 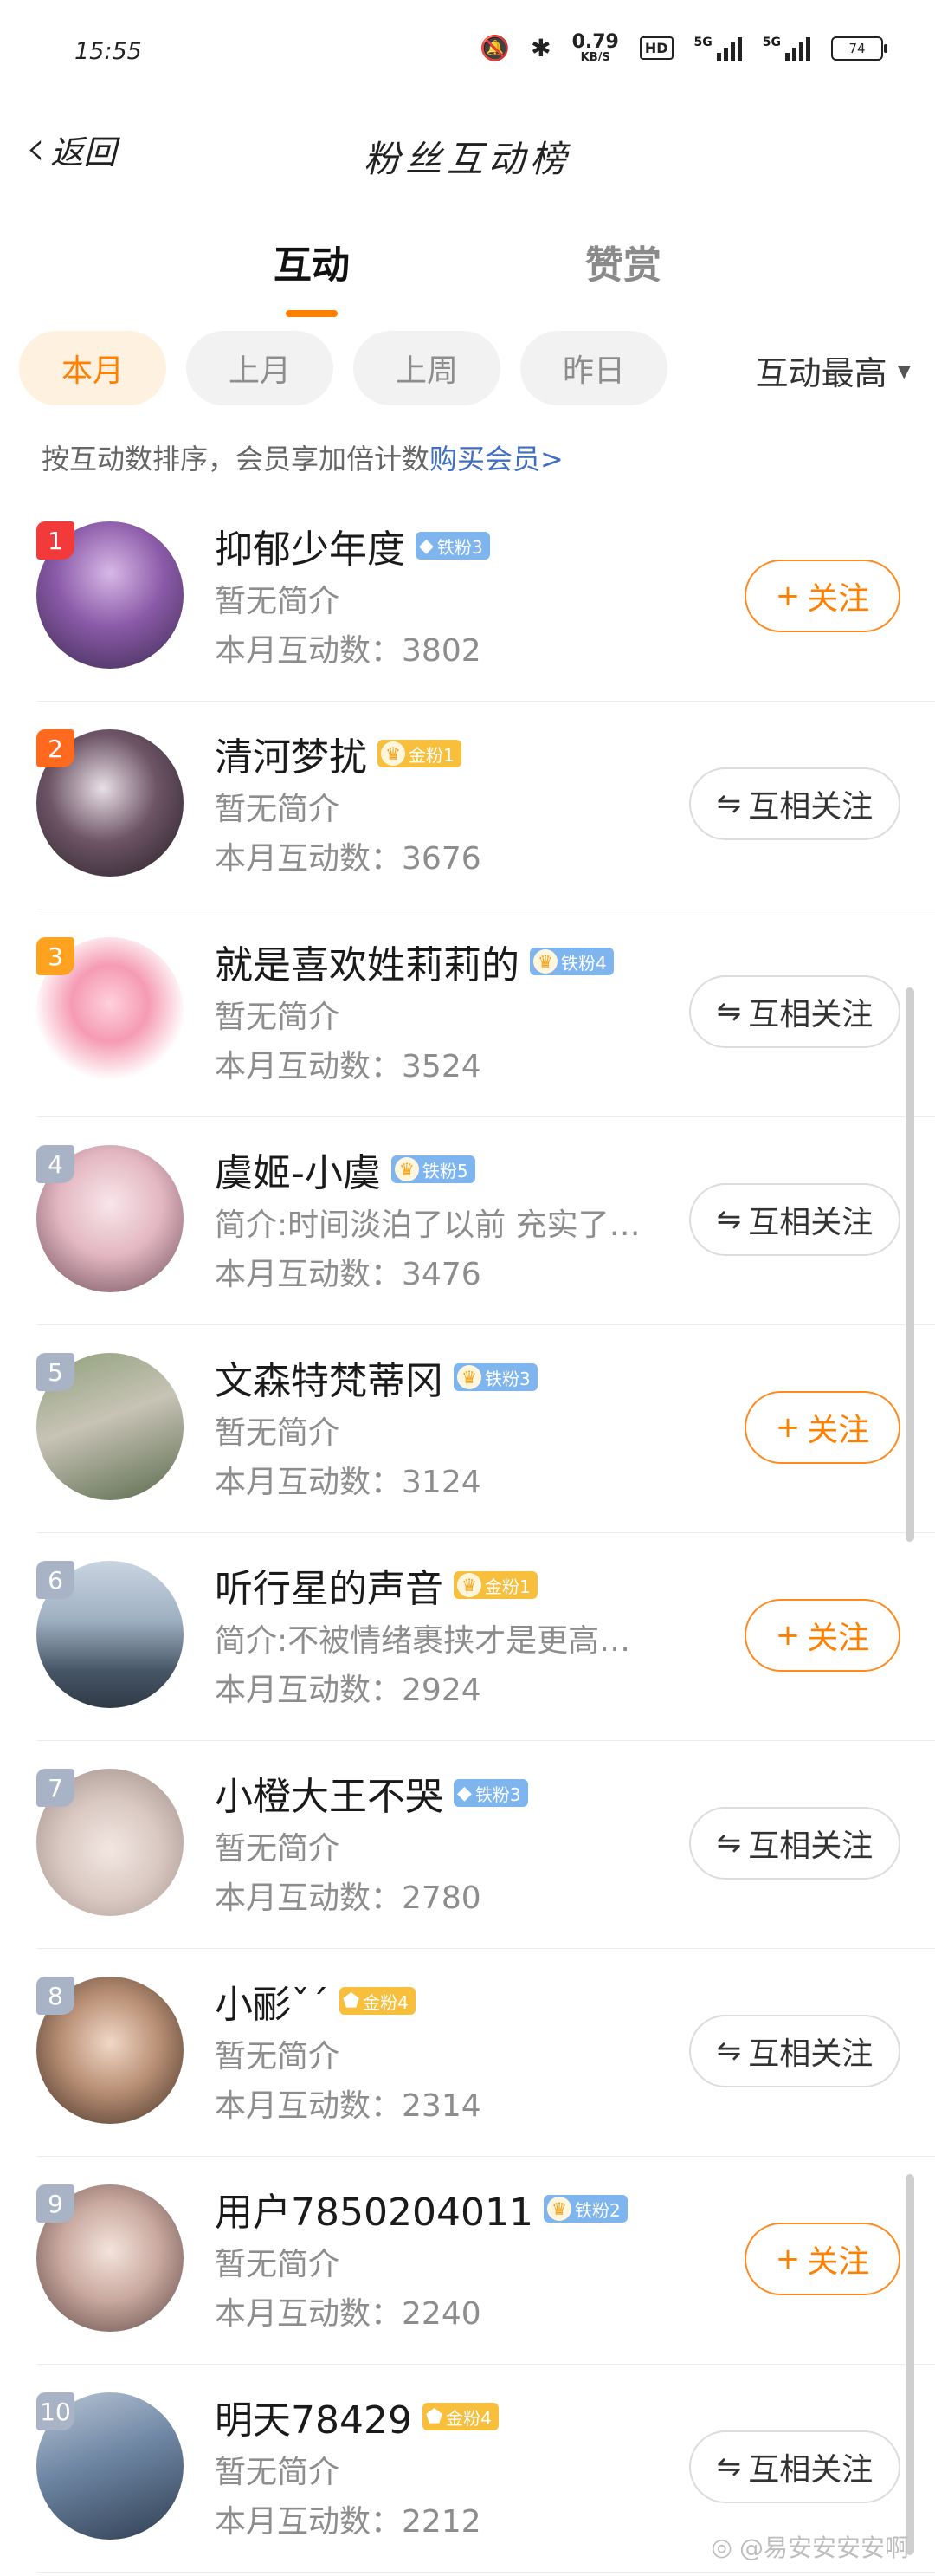 What do you see at coordinates (469, 2418) in the screenshot?
I see `badge-label: 金粉4` at bounding box center [469, 2418].